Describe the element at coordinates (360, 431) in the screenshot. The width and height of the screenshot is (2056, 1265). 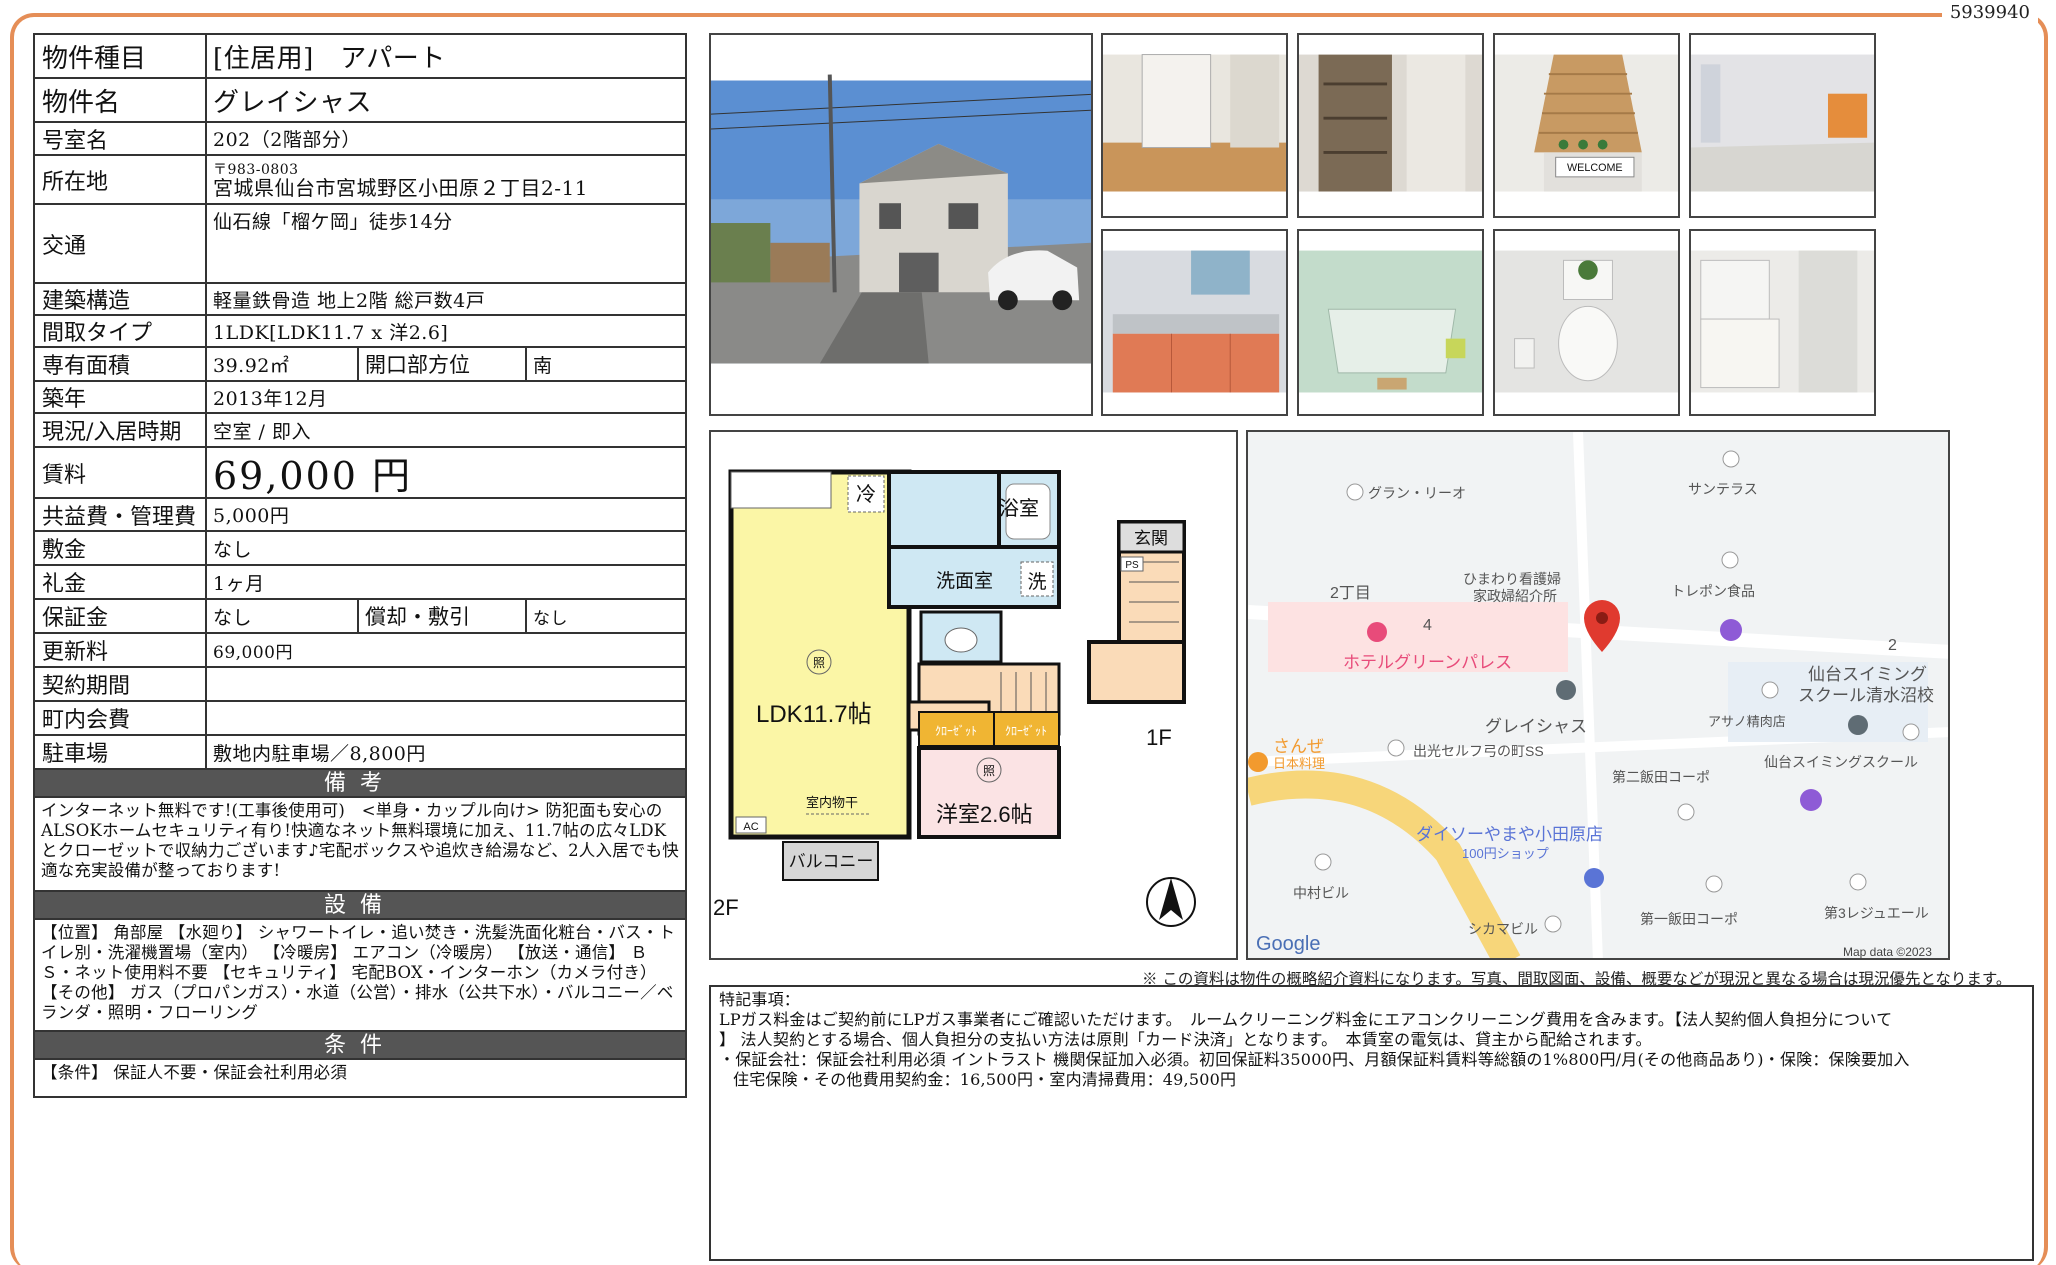
I see `row-status: 現況/入居時期 空室 / 即入` at that location.